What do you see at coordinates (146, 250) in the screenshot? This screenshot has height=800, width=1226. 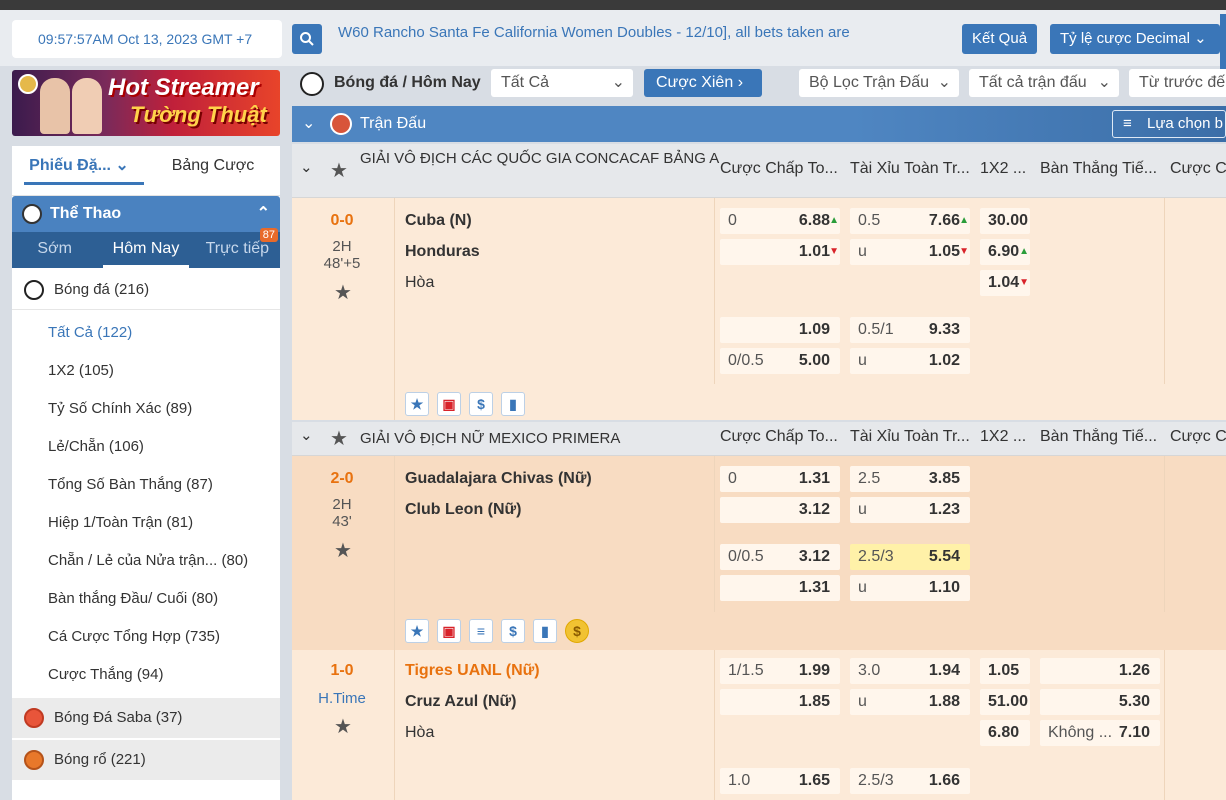 I see `tab-today: Hôm Nay` at bounding box center [146, 250].